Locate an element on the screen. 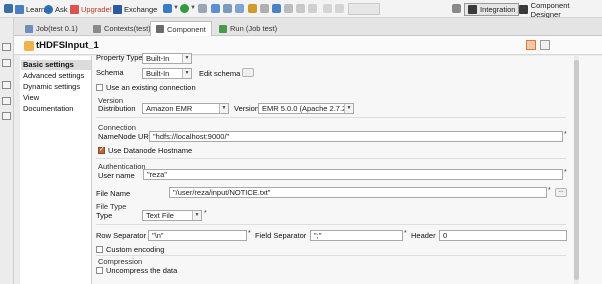 The height and width of the screenshot is (284, 602). contexts-icon is located at coordinates (97, 28).